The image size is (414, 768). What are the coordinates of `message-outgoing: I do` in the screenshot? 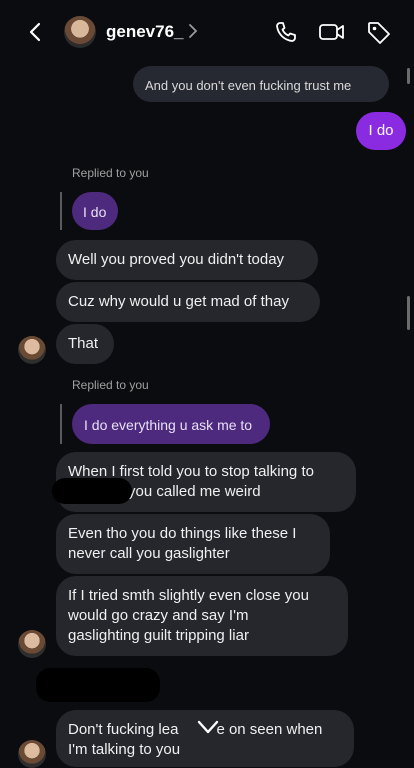 It's located at (381, 131).